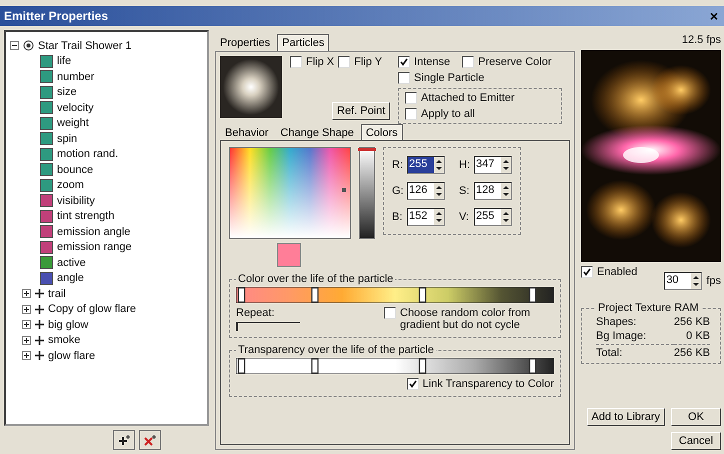 This screenshot has width=724, height=454. Describe the element at coordinates (57, 294) in the screenshot. I see `tree-item: trail` at that location.